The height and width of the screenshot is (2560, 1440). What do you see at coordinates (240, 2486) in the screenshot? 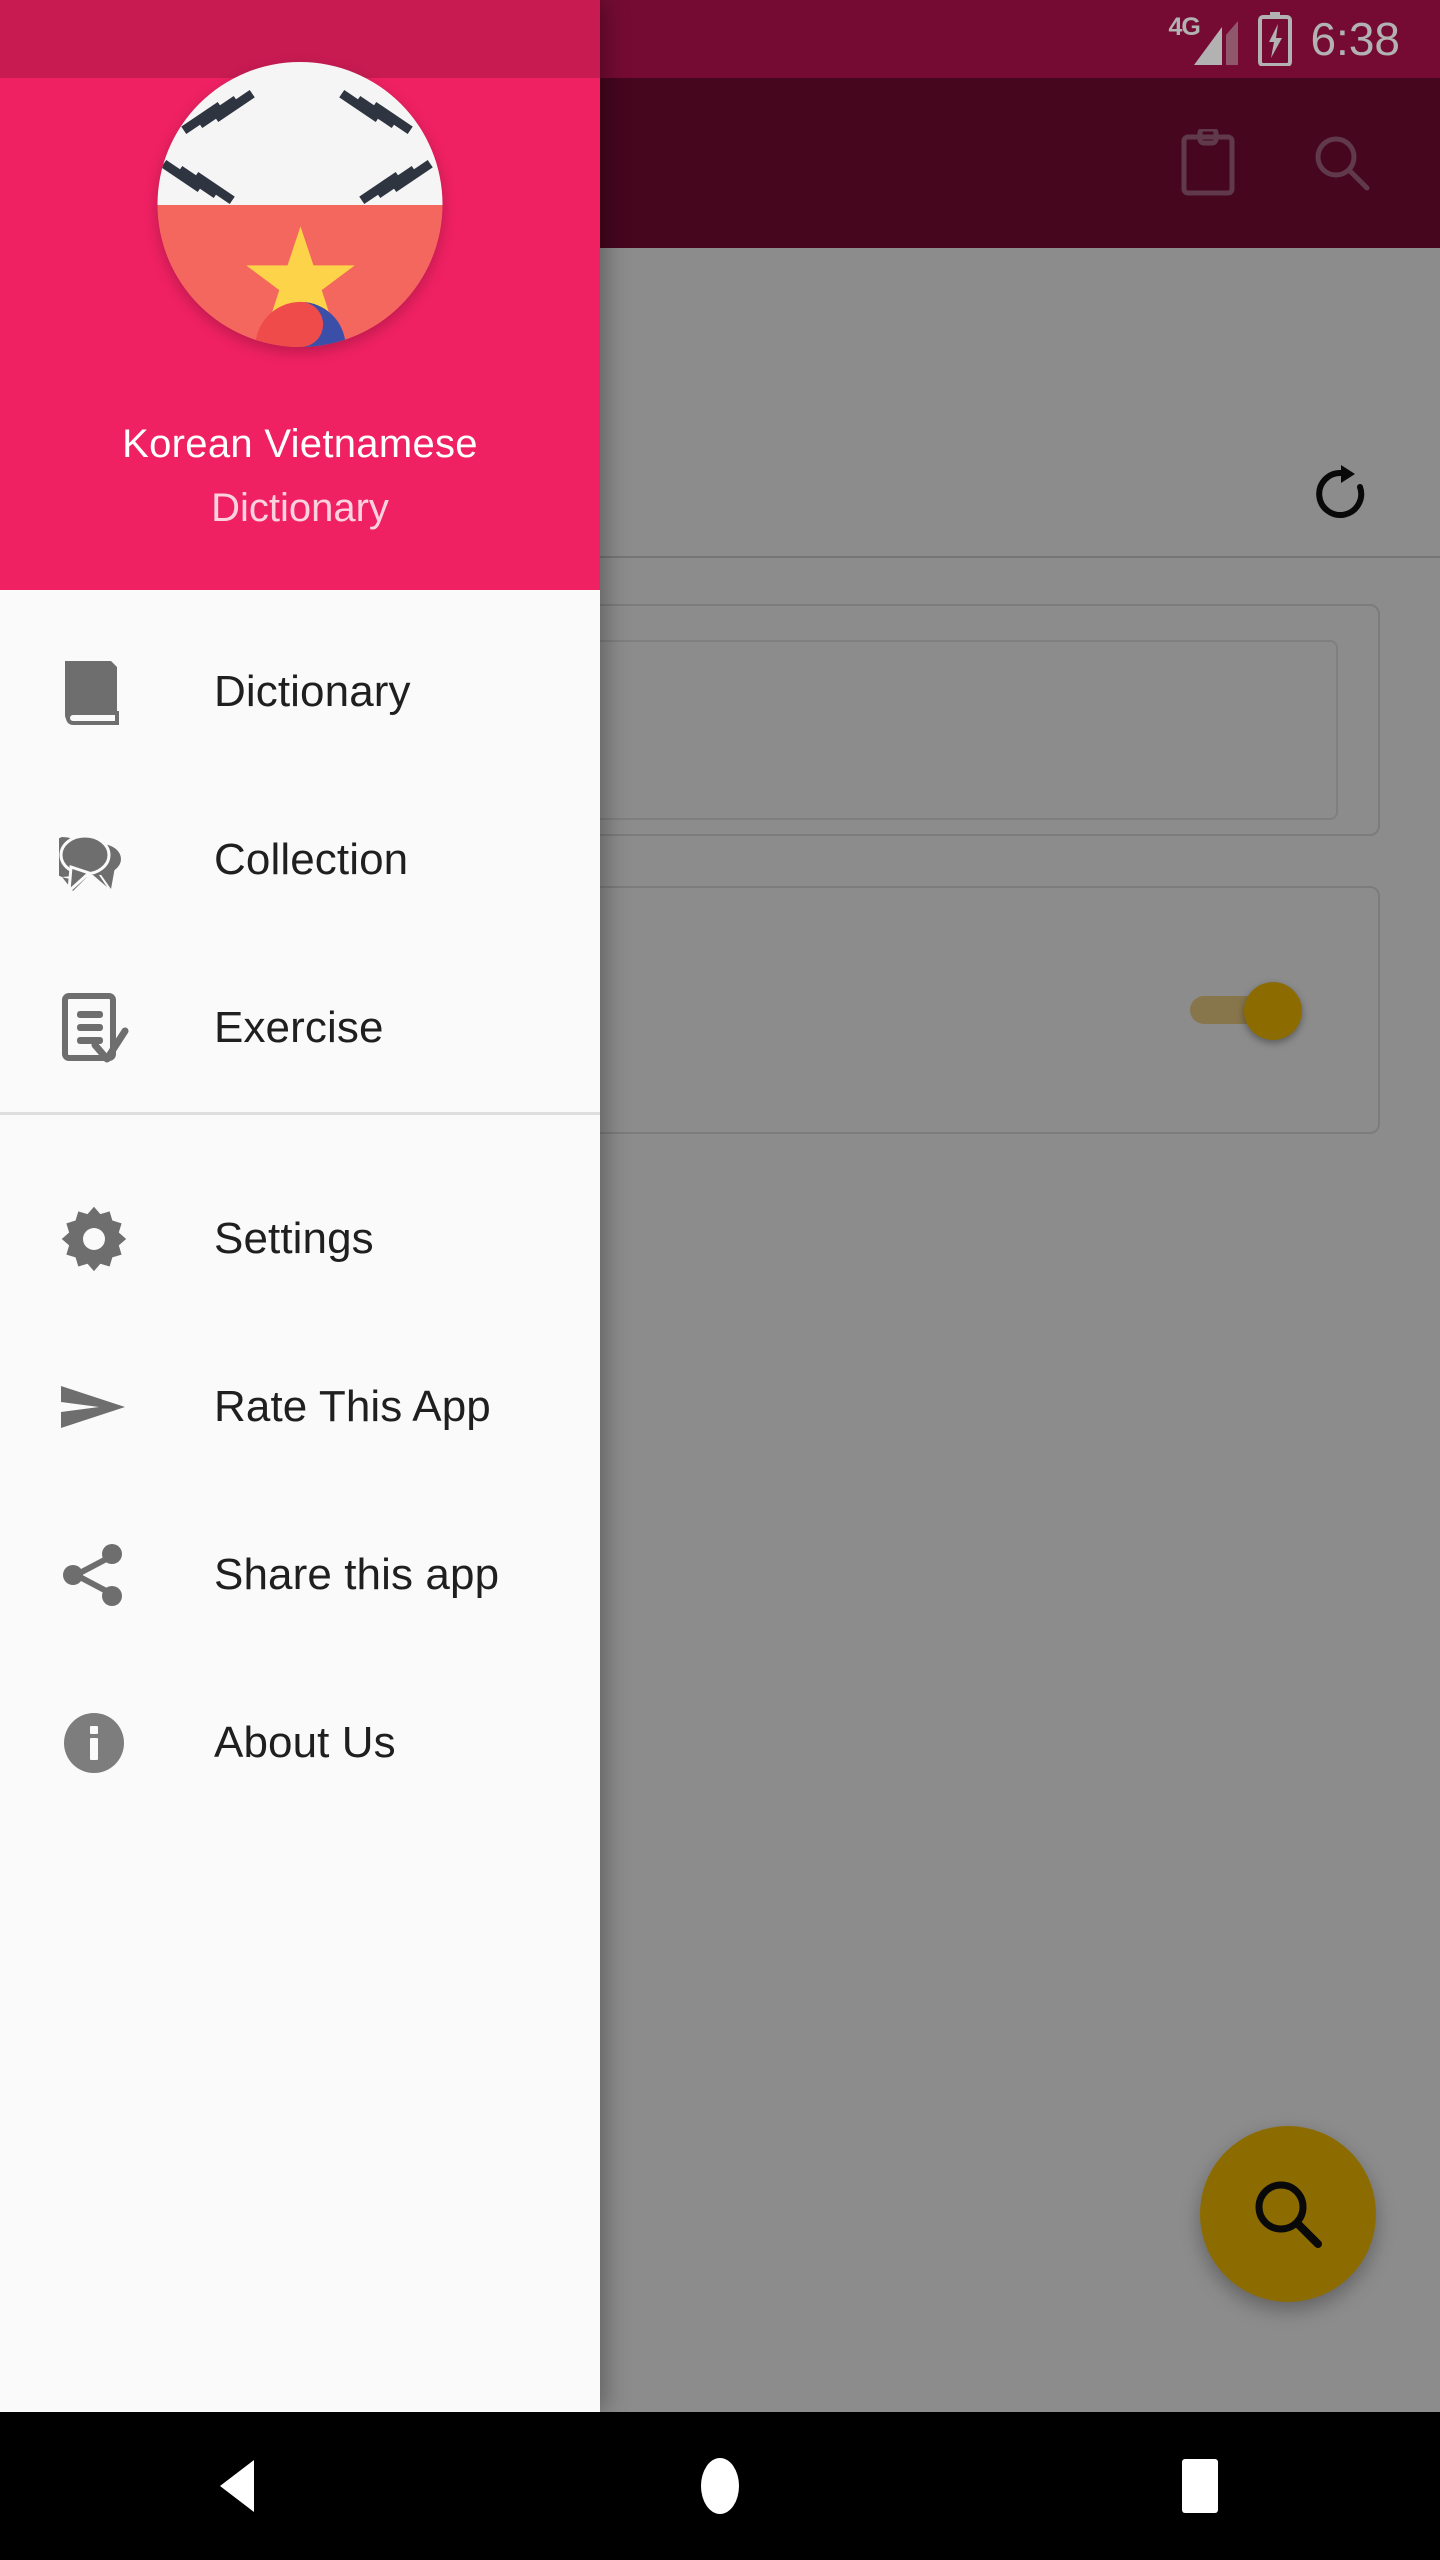
I see `back-triangle-icon` at bounding box center [240, 2486].